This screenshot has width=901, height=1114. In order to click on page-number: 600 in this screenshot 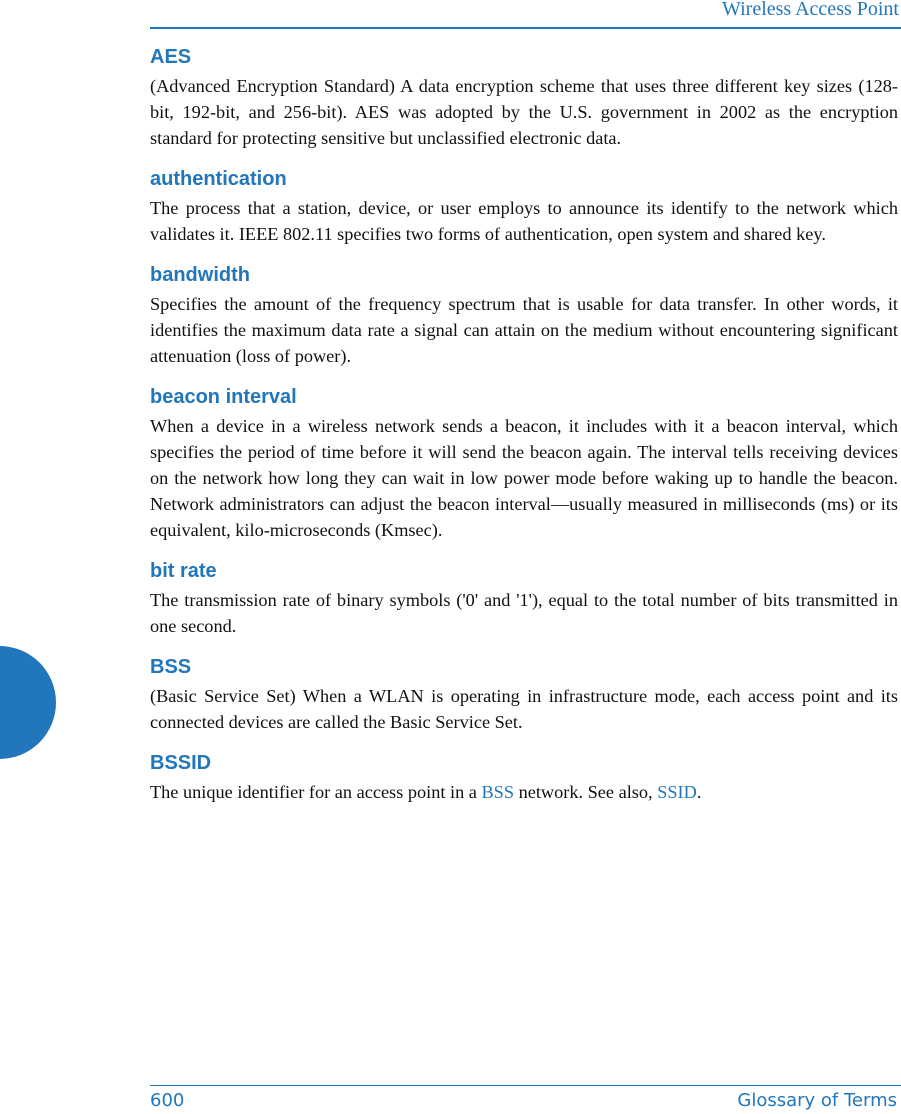, I will do `click(167, 1100)`.